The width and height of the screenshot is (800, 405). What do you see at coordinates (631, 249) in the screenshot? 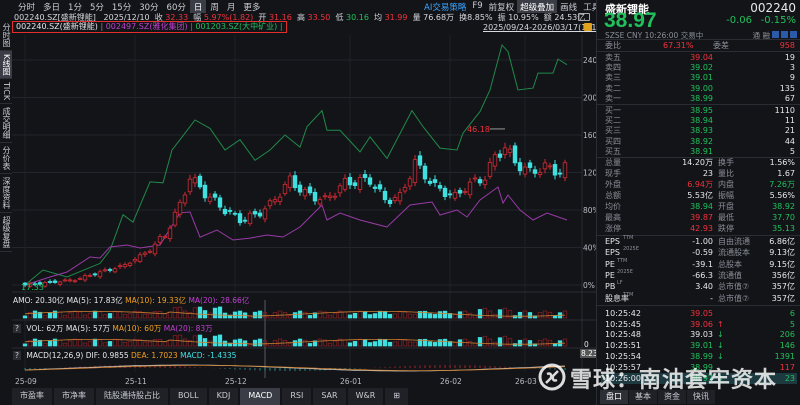
I see `fund-label-sup: 2025E` at bounding box center [631, 249].